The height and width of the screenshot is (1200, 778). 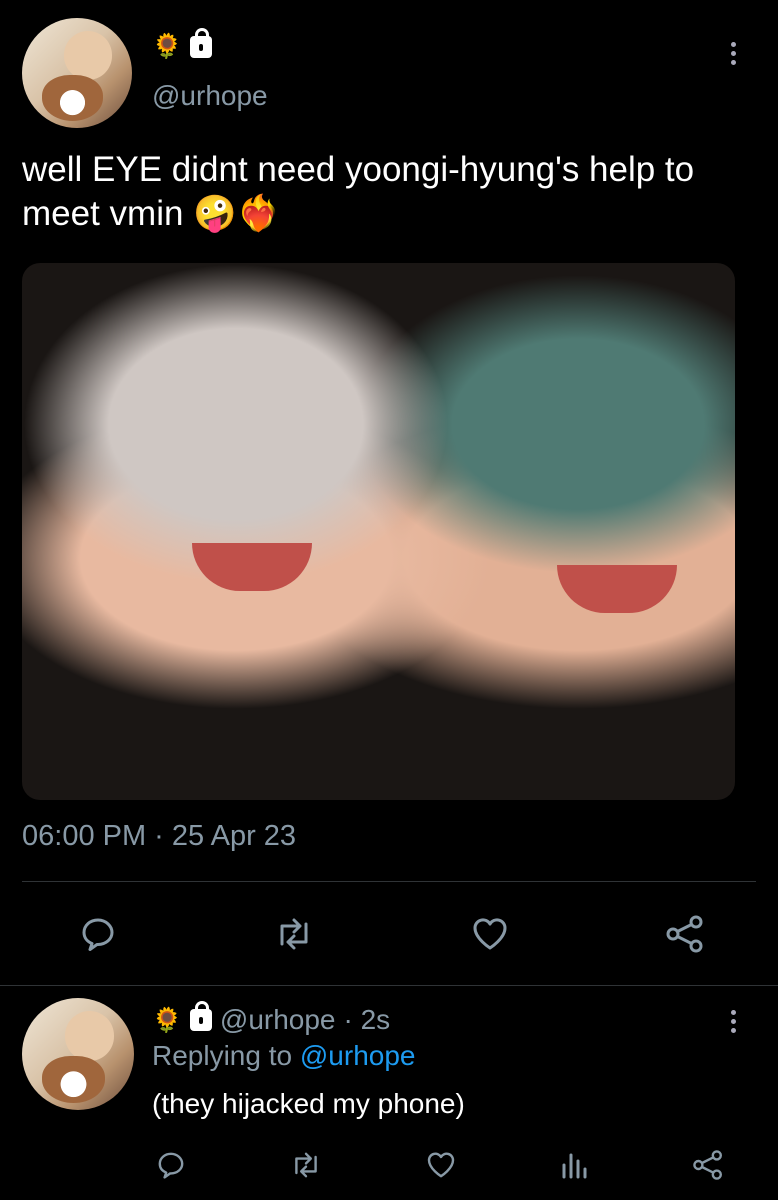 What do you see at coordinates (78, 1054) in the screenshot?
I see `reply-avatar` at bounding box center [78, 1054].